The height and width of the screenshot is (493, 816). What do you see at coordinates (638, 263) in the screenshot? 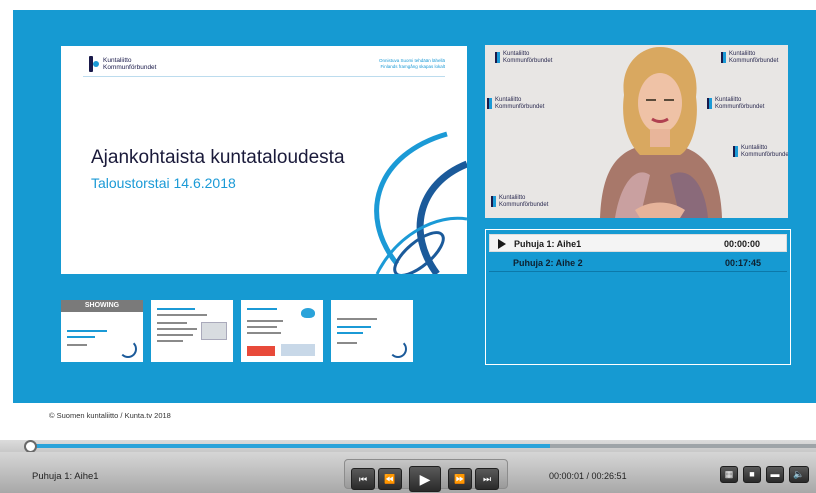
I see `chapter-item: Puhuja 2: Aihe 2 00:17:45` at bounding box center [638, 263].